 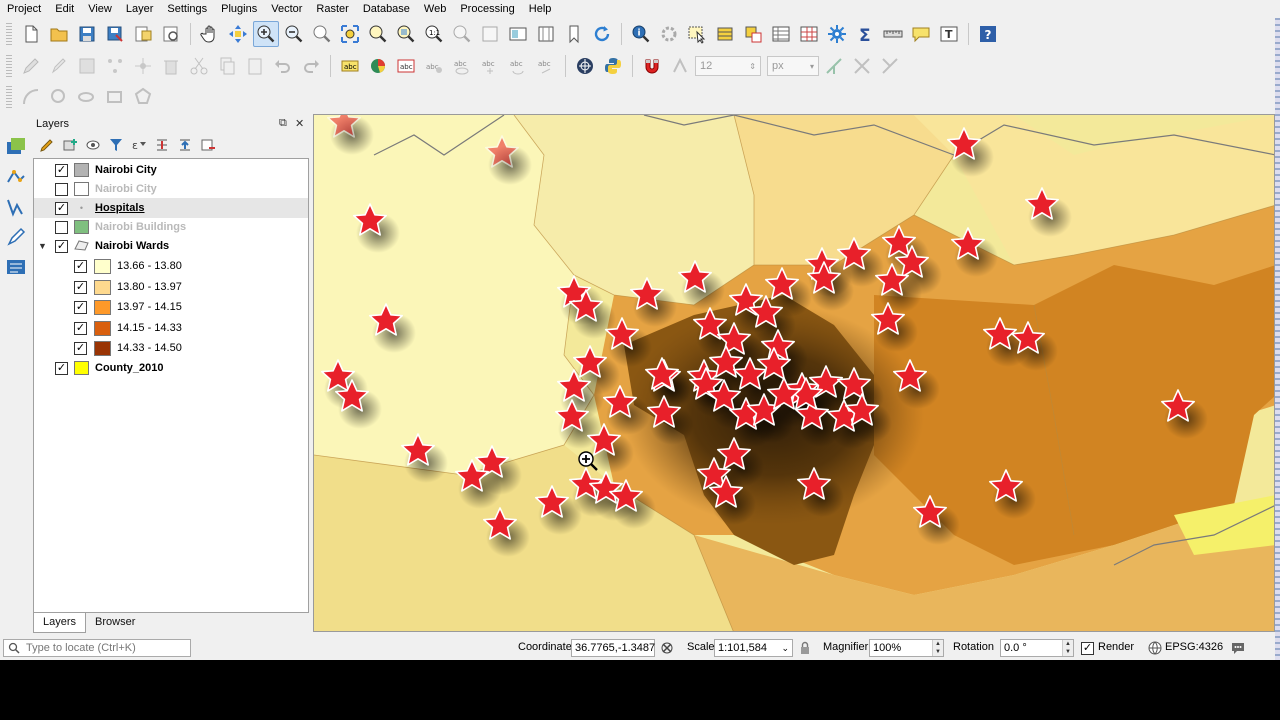 I want to click on zoom-native-icon: 1:1, so click(x=434, y=34).